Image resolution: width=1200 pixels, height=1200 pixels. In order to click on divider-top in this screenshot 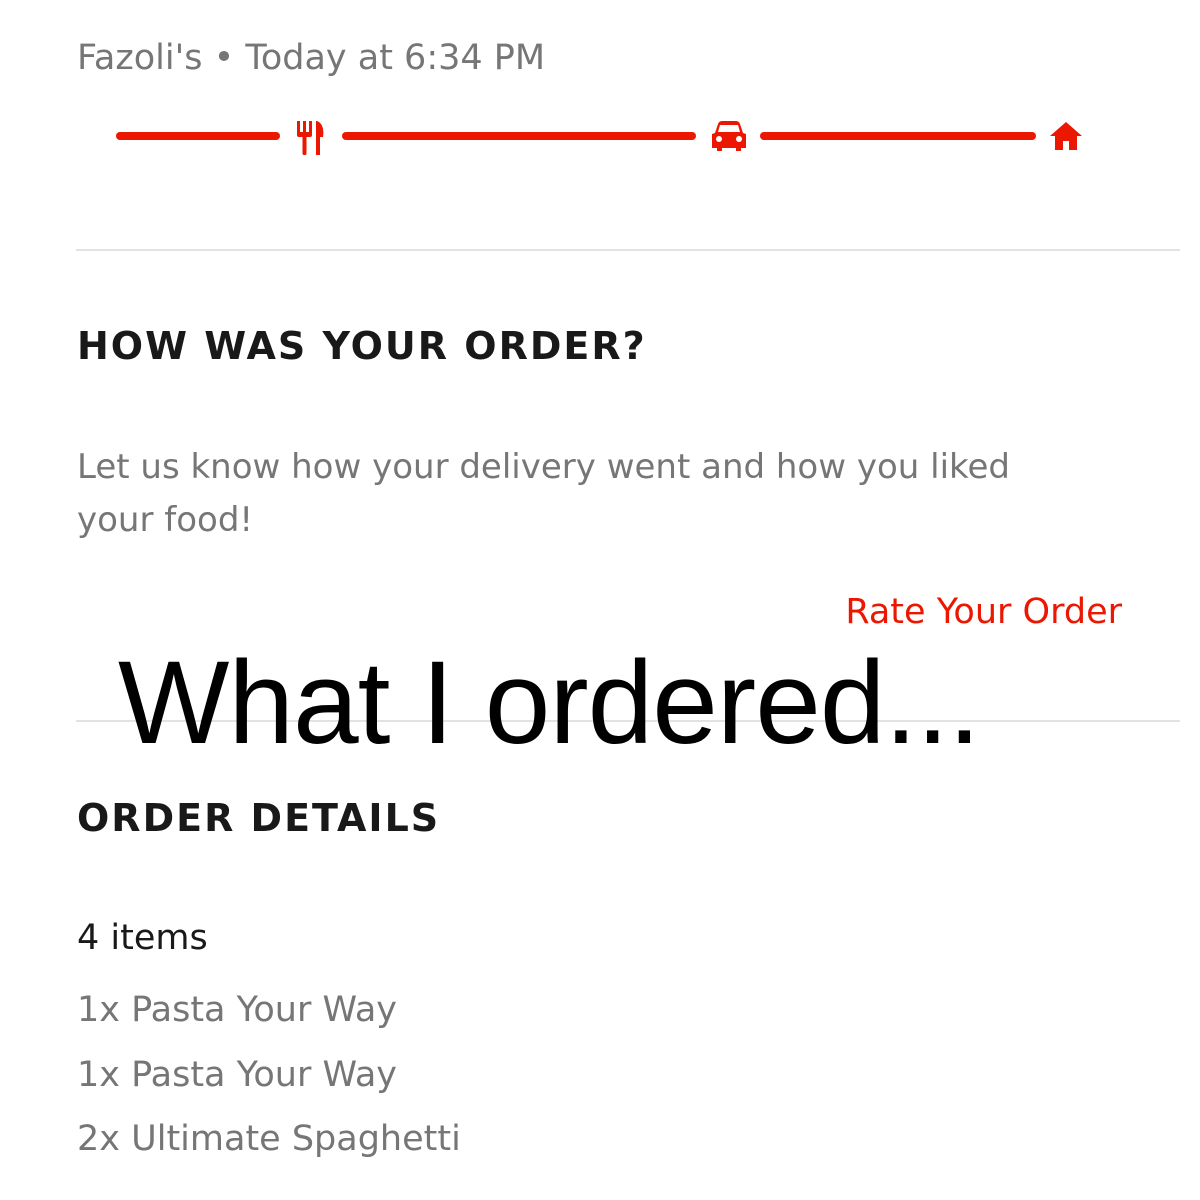, I will do `click(628, 250)`.